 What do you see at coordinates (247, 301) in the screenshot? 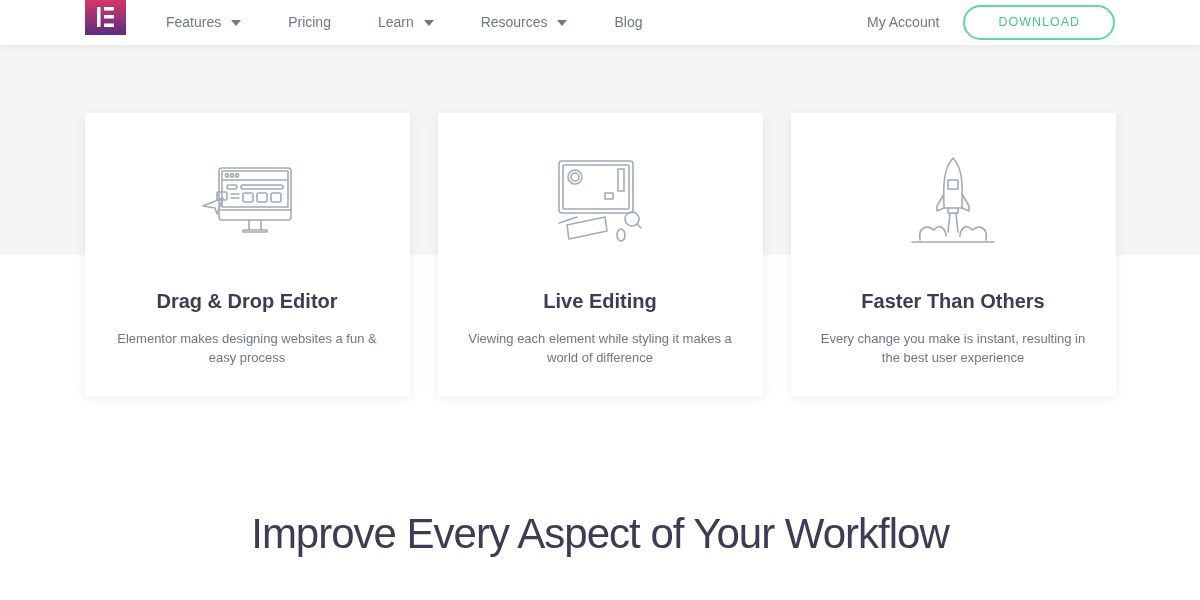
I see `feature-title: Drag & Drop Editor` at bounding box center [247, 301].